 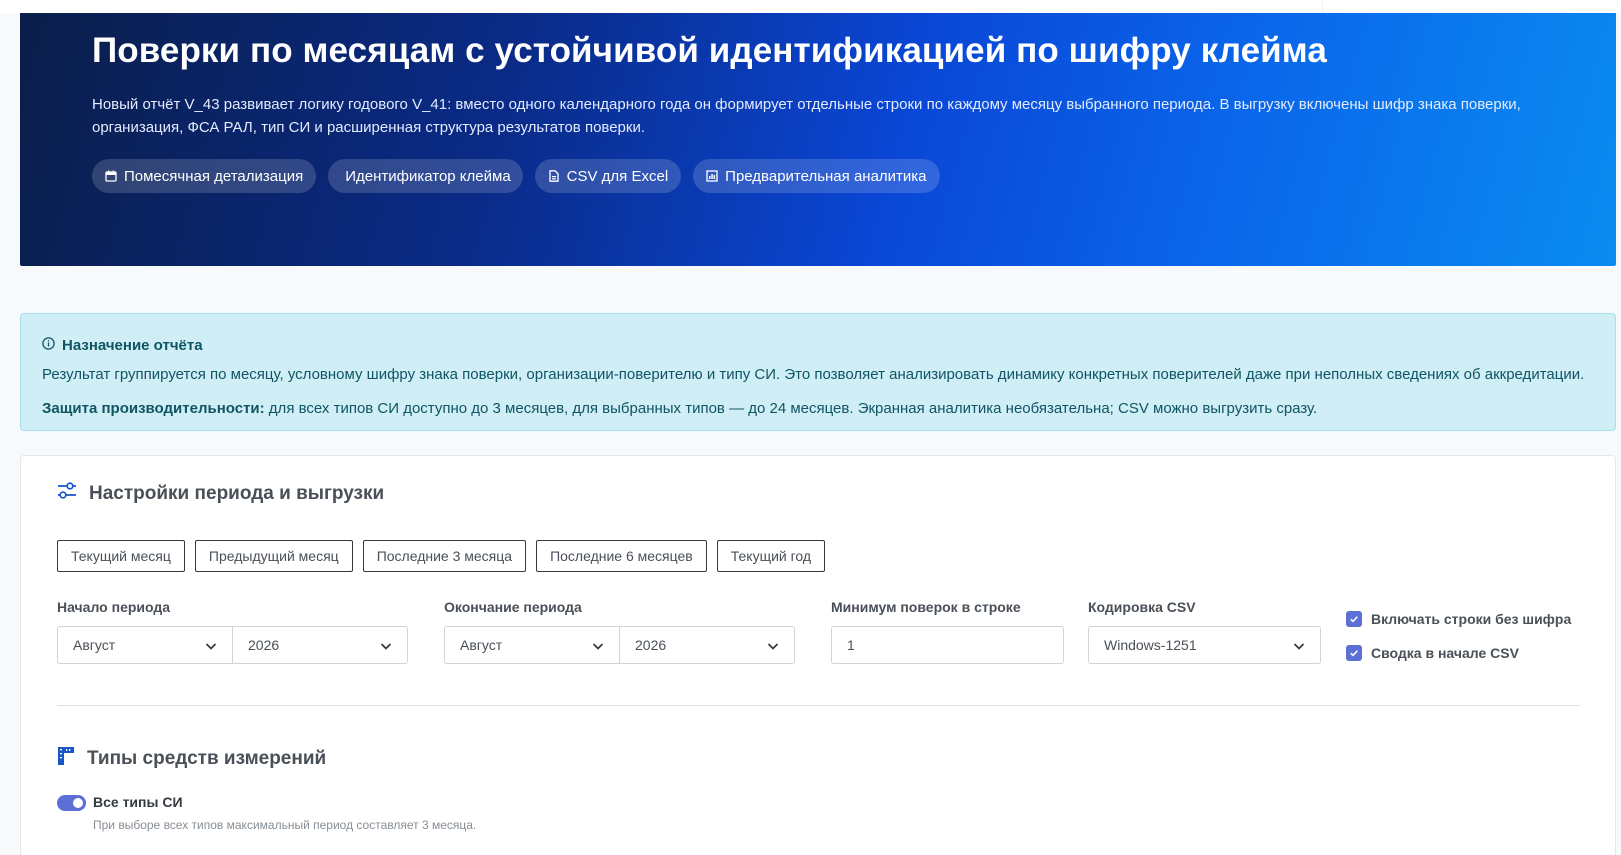 I want to click on include-no-cipher-checkbox: Включать строки без шифра, so click(x=1458, y=619).